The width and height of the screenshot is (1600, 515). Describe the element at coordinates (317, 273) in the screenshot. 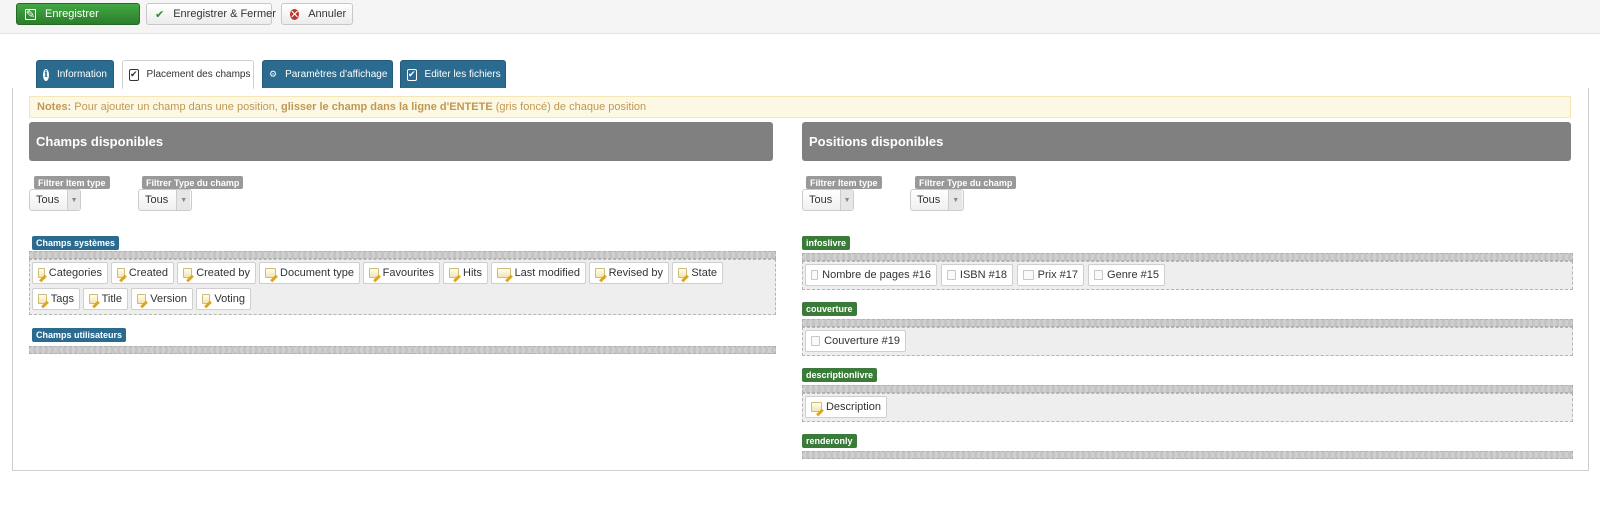

I see `field-chip-label: Document type` at that location.